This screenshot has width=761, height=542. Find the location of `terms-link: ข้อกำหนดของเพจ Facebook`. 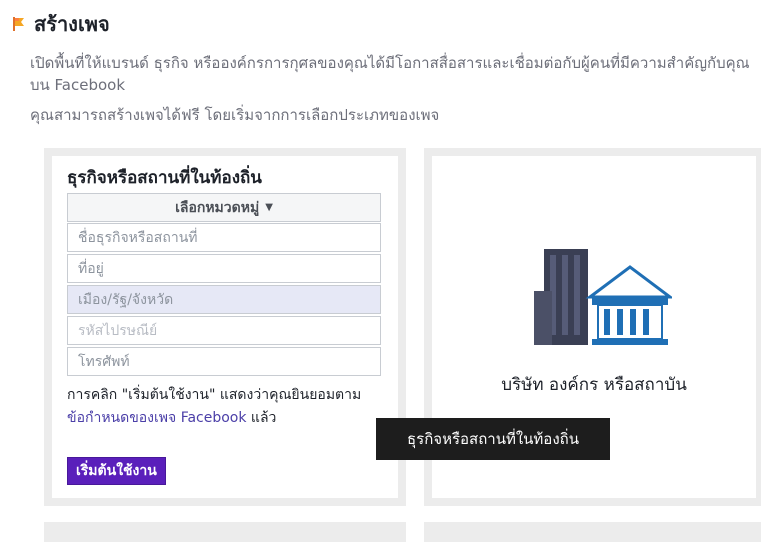

terms-link: ข้อกำหนดของเพจ Facebook is located at coordinates (156, 418).